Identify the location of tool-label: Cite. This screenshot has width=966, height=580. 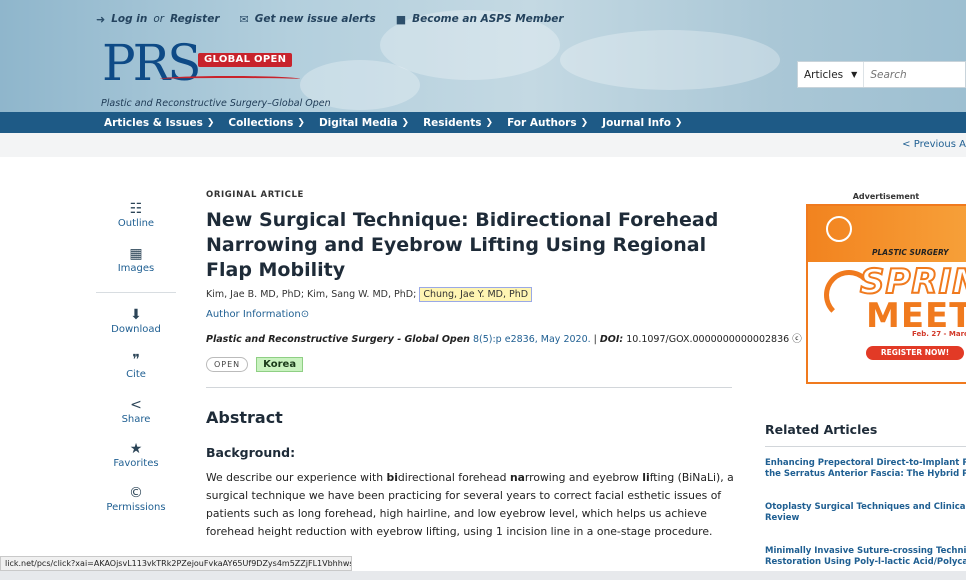
(136, 374).